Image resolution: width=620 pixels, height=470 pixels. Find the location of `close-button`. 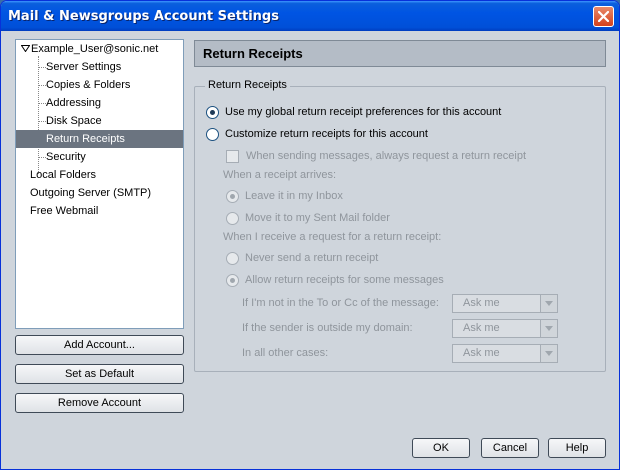

close-button is located at coordinates (603, 16).